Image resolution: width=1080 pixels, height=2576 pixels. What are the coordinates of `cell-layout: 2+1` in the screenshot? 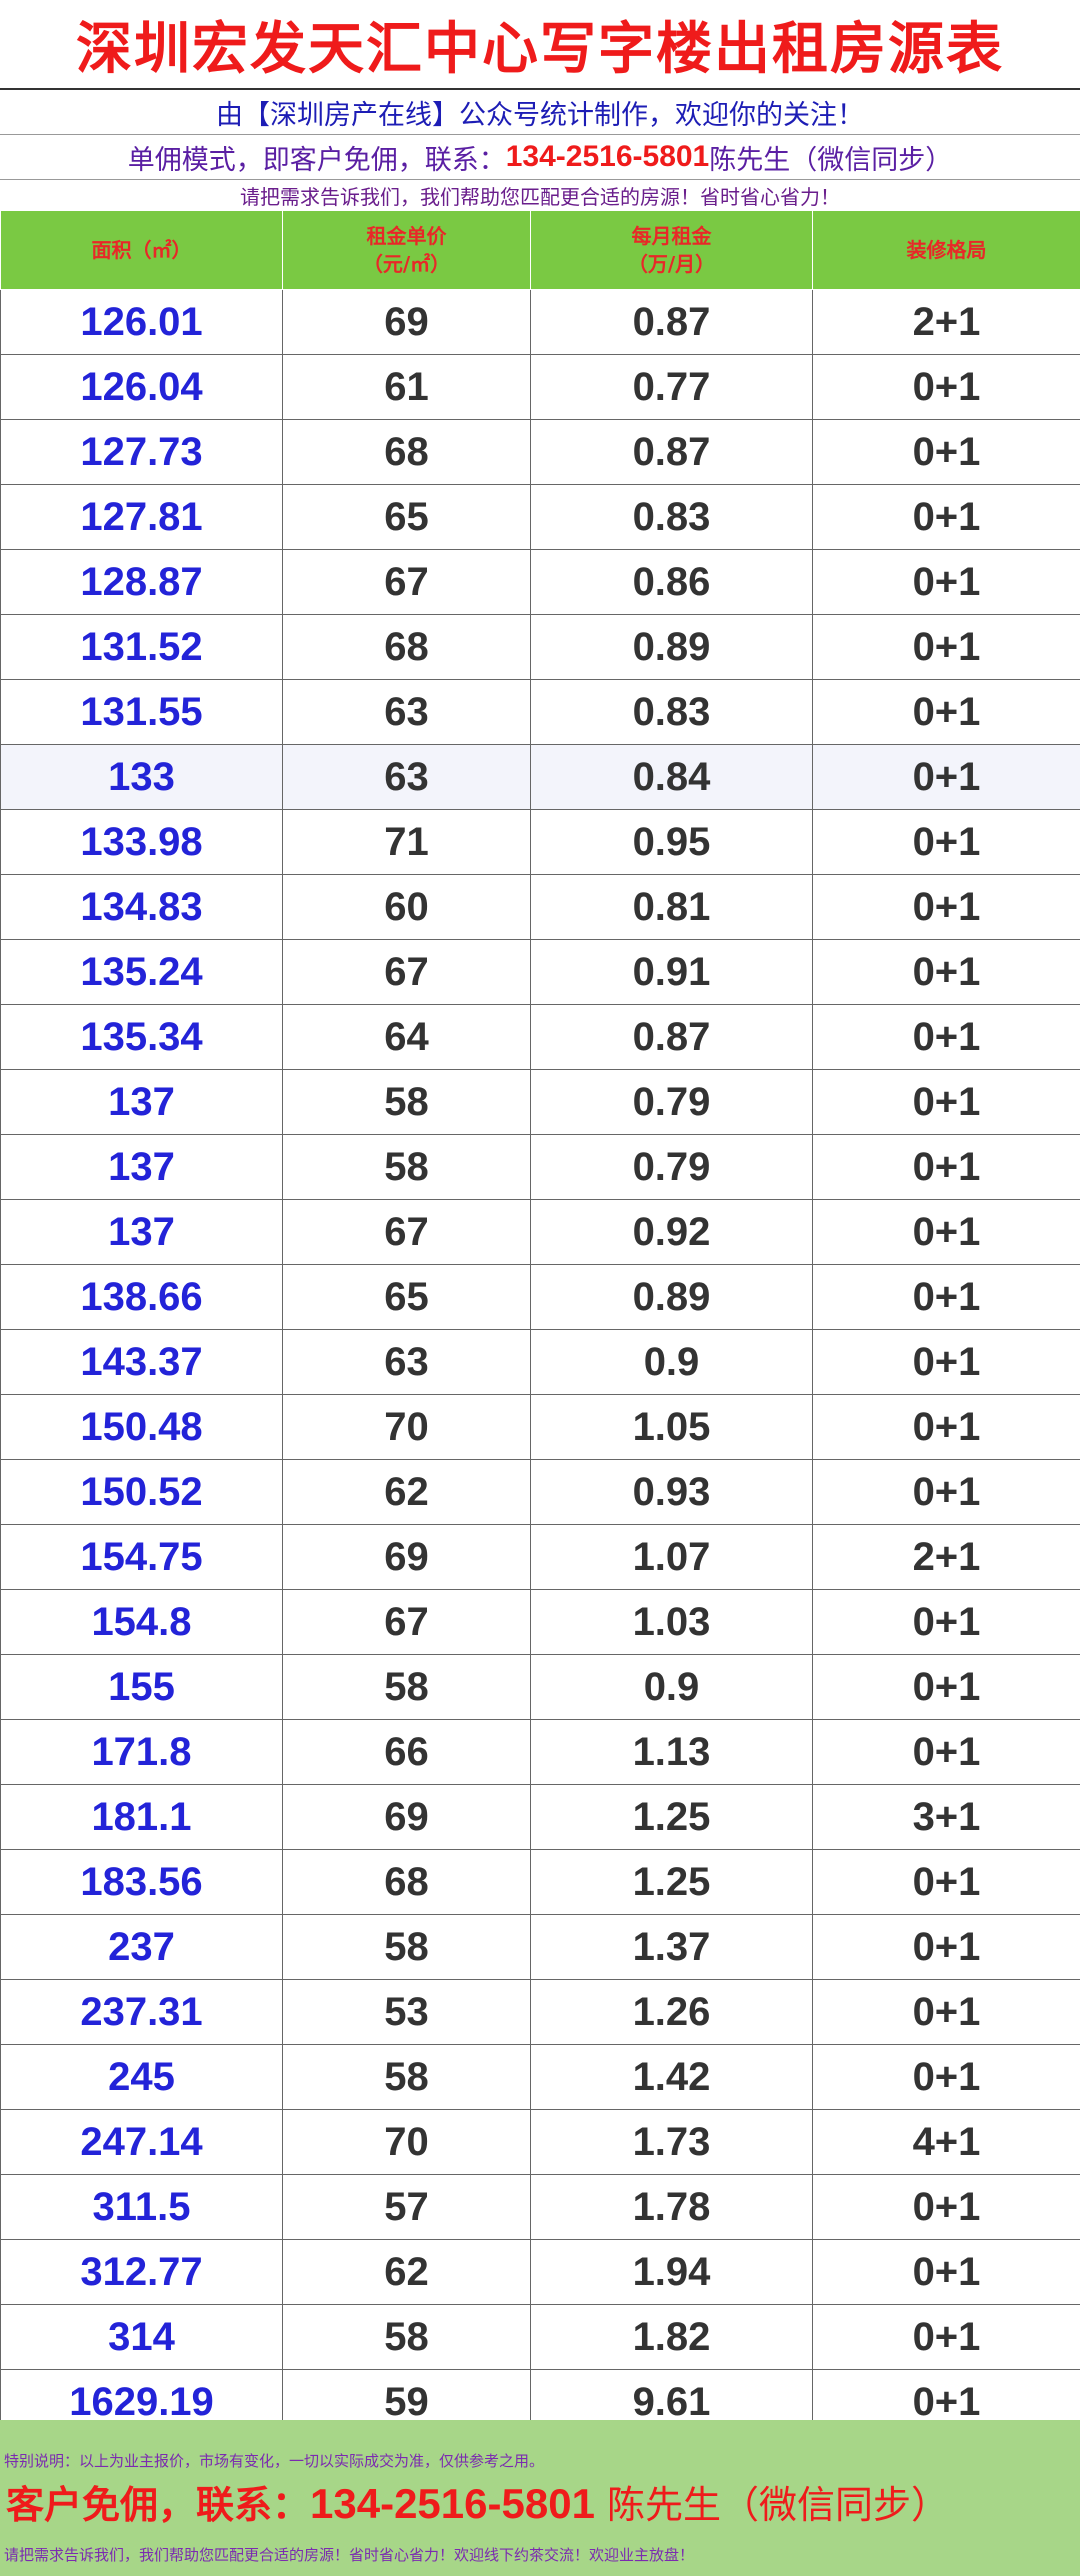 It's located at (946, 322).